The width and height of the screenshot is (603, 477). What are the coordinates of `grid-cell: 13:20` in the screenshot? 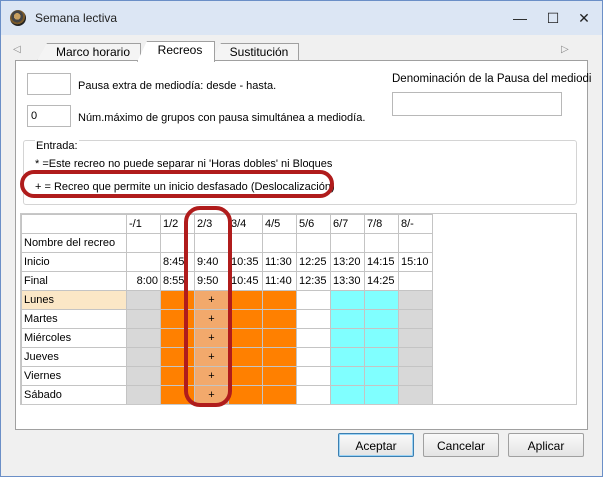 It's located at (347, 262).